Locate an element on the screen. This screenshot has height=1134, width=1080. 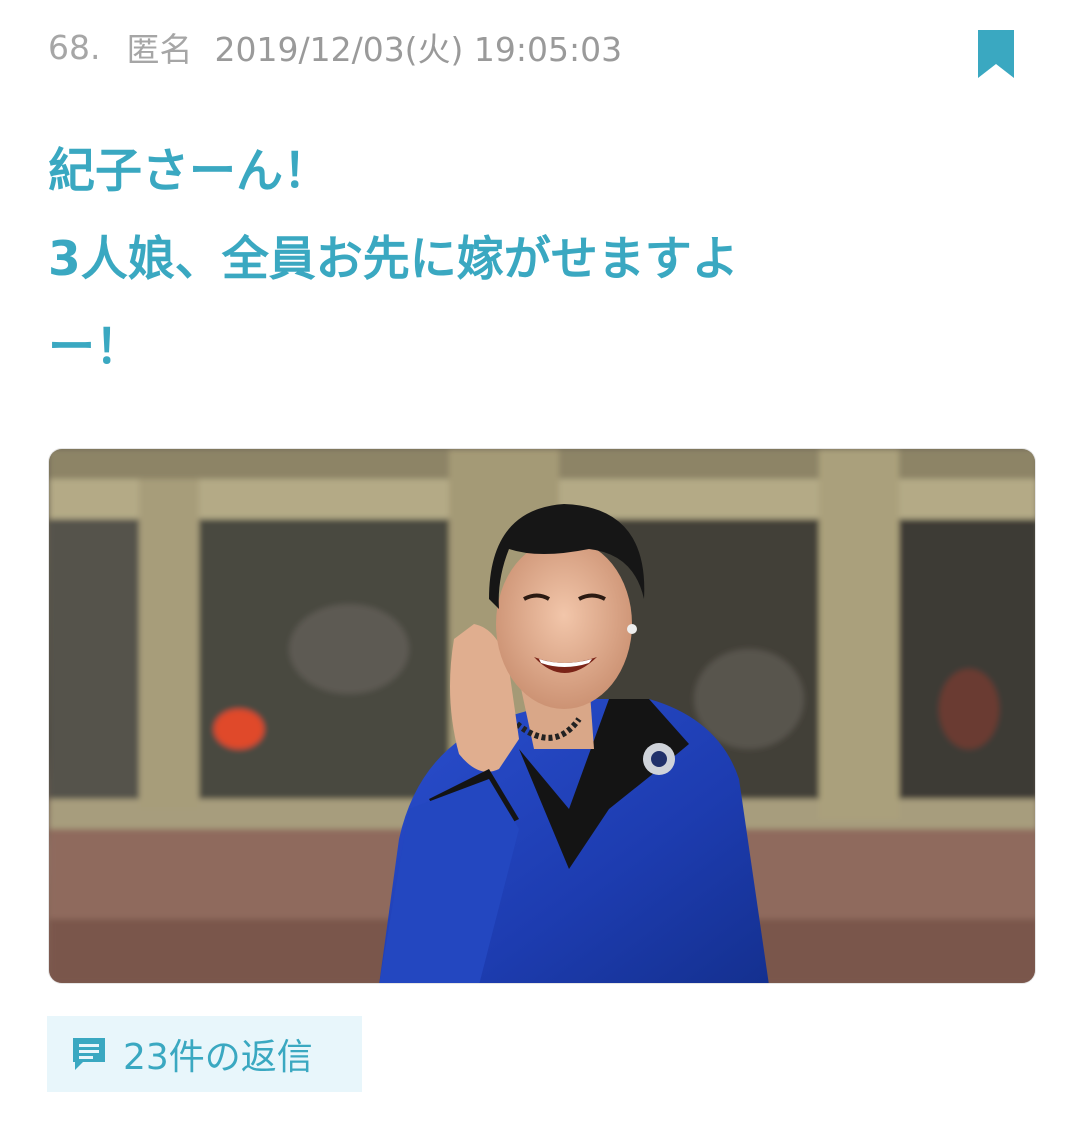
comment-icon is located at coordinates (89, 1054).